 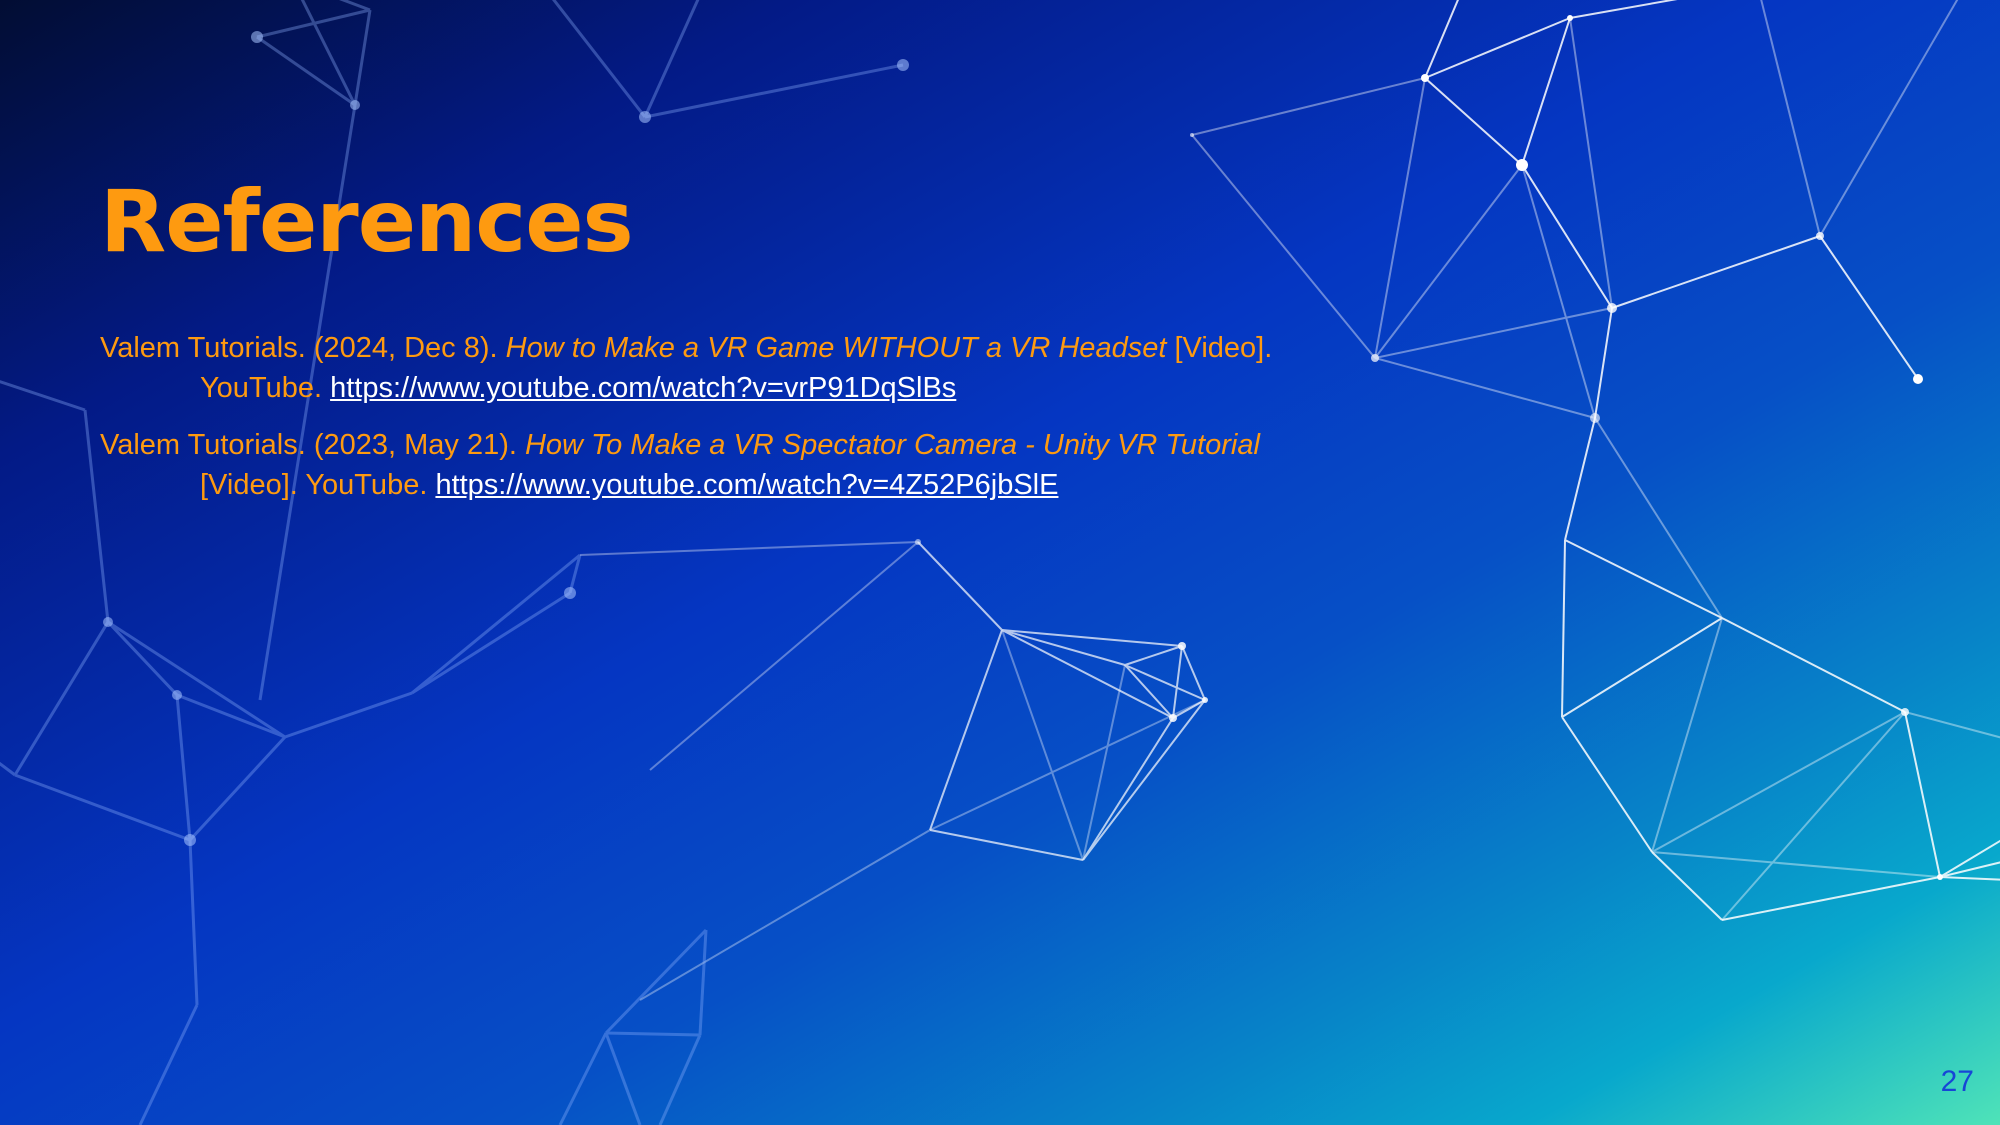 What do you see at coordinates (893, 770) in the screenshot?
I see `network-center-cluster` at bounding box center [893, 770].